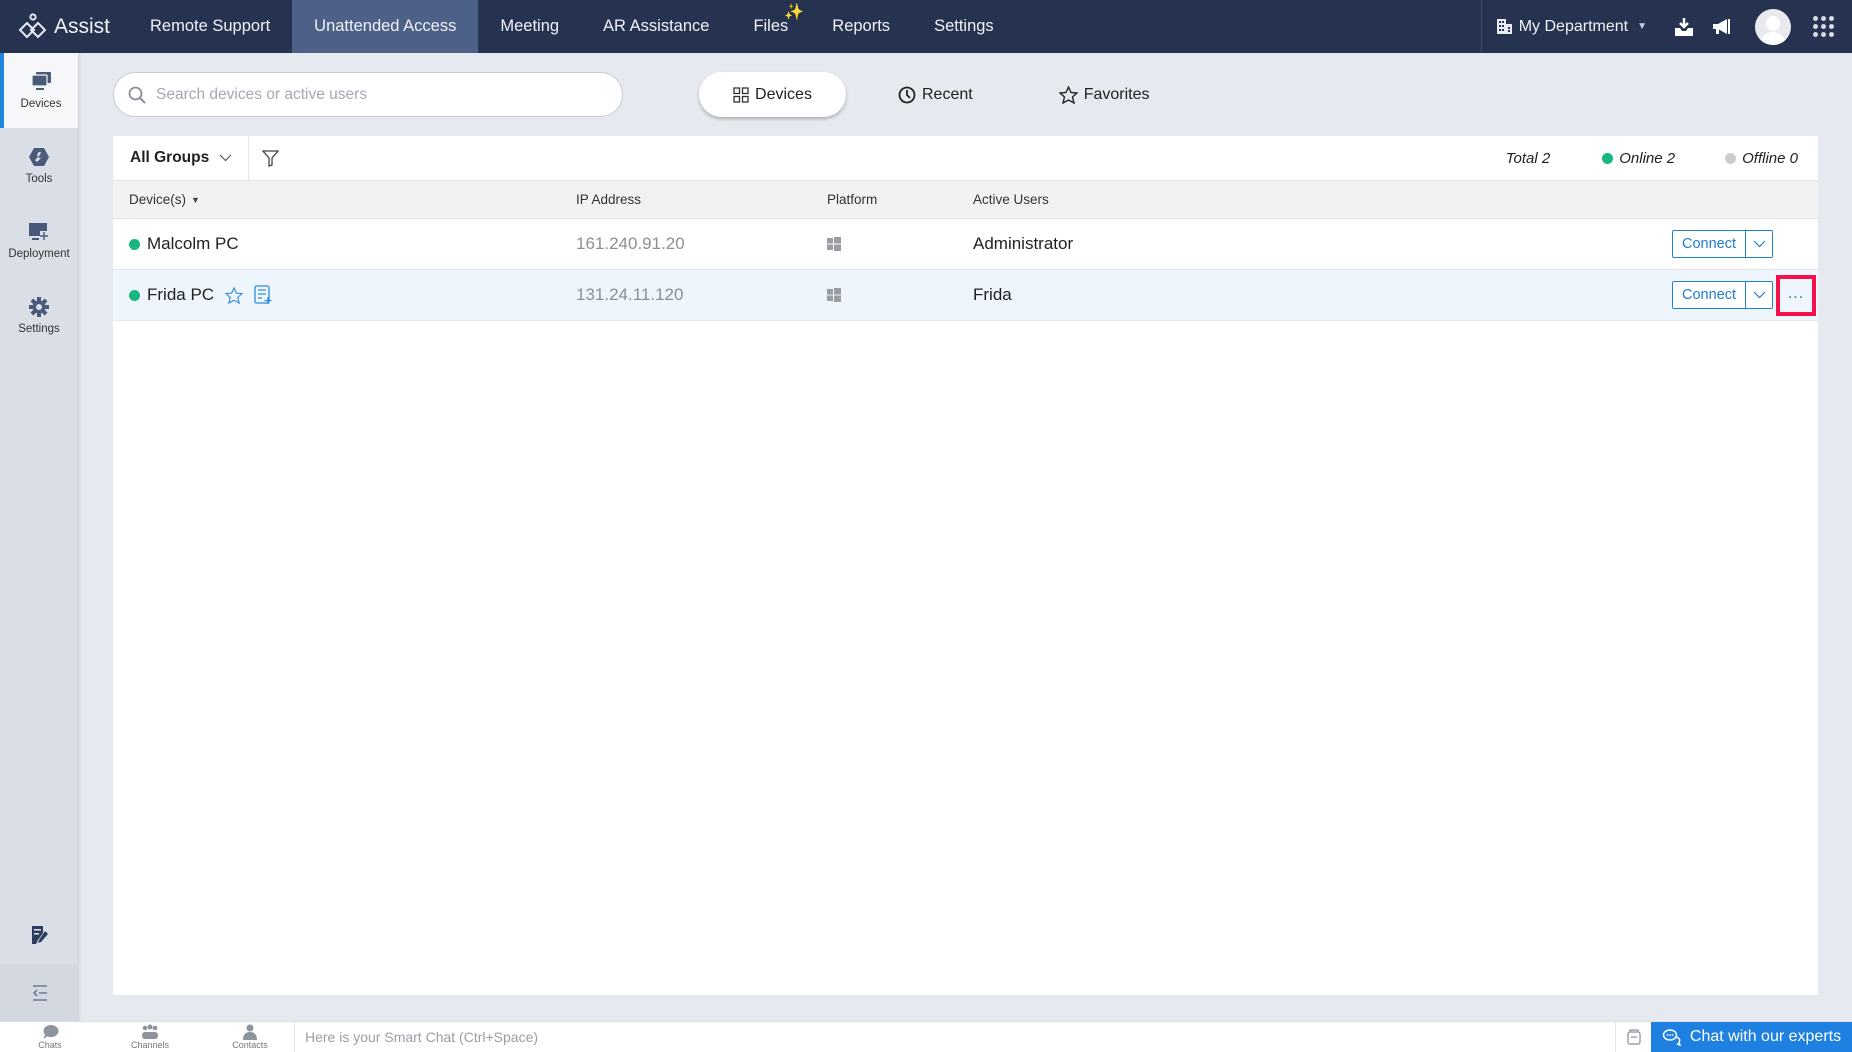 Image resolution: width=1852 pixels, height=1052 pixels. What do you see at coordinates (250, 1045) in the screenshot?
I see `bottom-label: Contacts` at bounding box center [250, 1045].